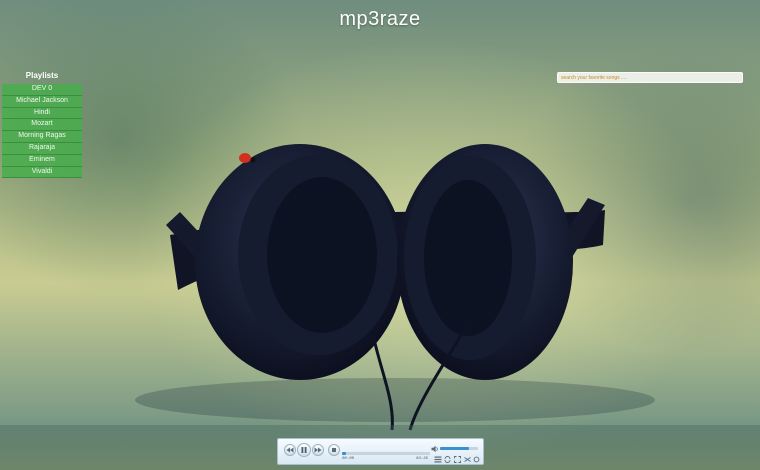 The width and height of the screenshot is (760, 470). Describe the element at coordinates (380, 19) in the screenshot. I see `site-title: mp3raze` at that location.